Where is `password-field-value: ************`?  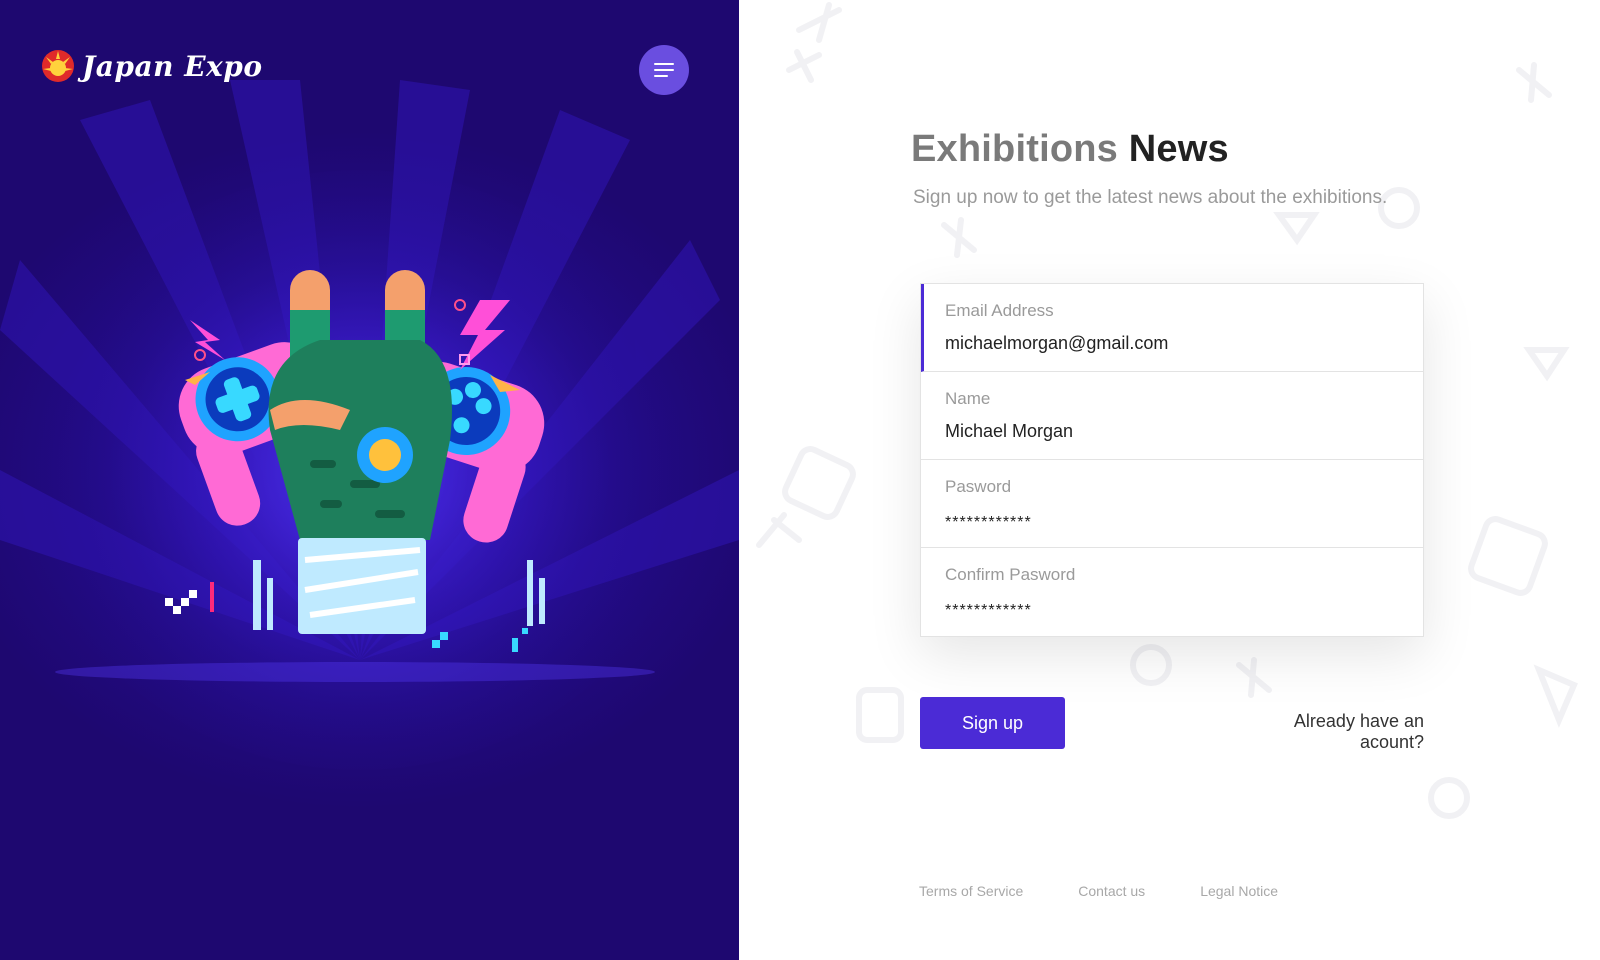 password-field-value: ************ is located at coordinates (1172, 523).